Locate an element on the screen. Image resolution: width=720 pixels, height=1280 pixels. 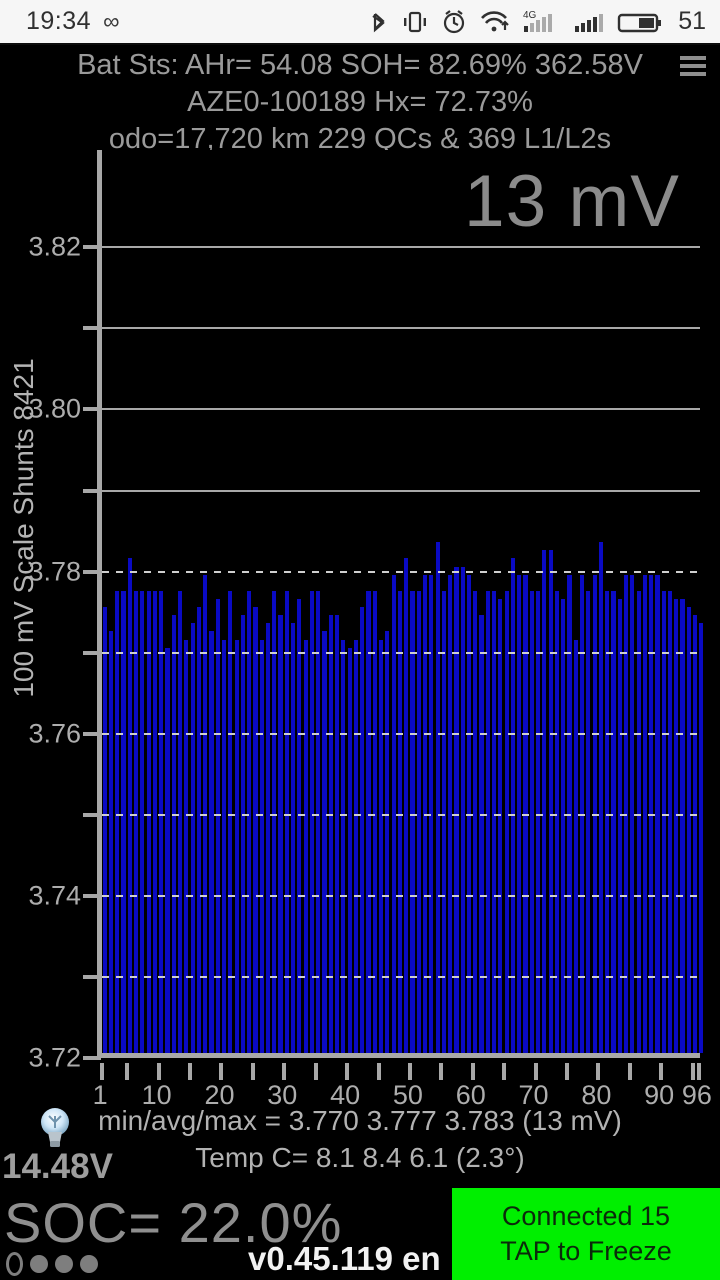
page-dot-empty is located at coordinates (14, 1264).